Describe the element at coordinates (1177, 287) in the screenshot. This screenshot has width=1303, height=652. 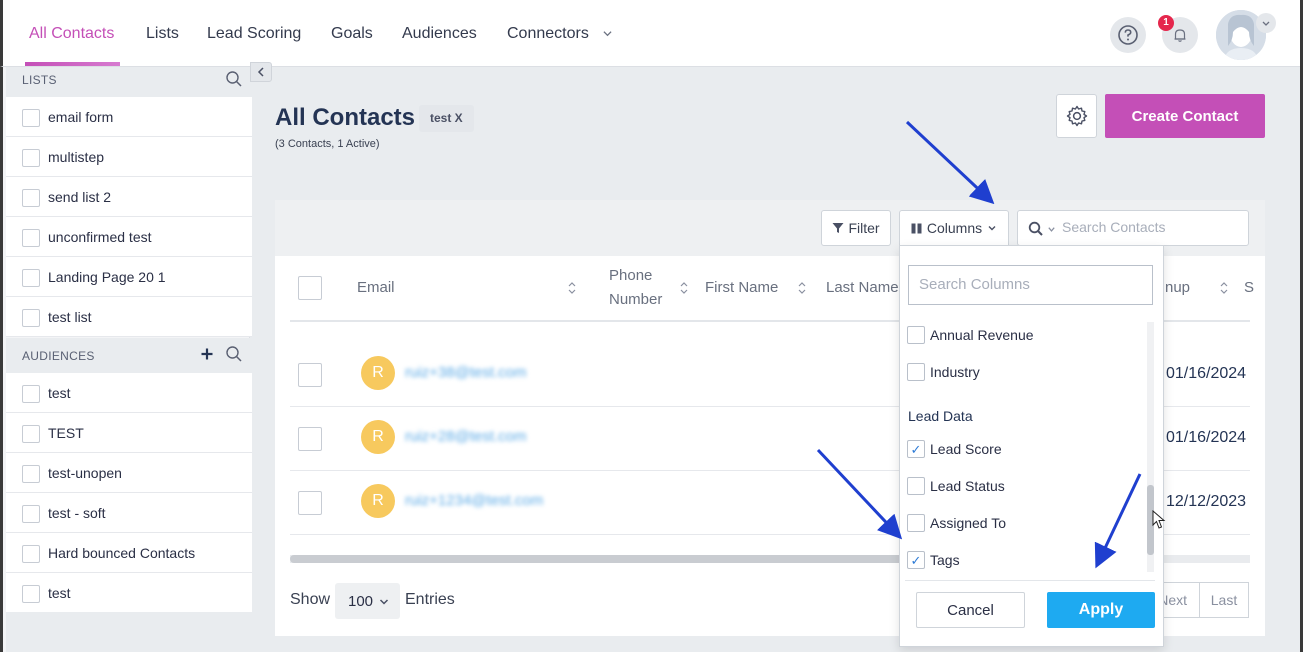
I see `col-signup: nup` at that location.